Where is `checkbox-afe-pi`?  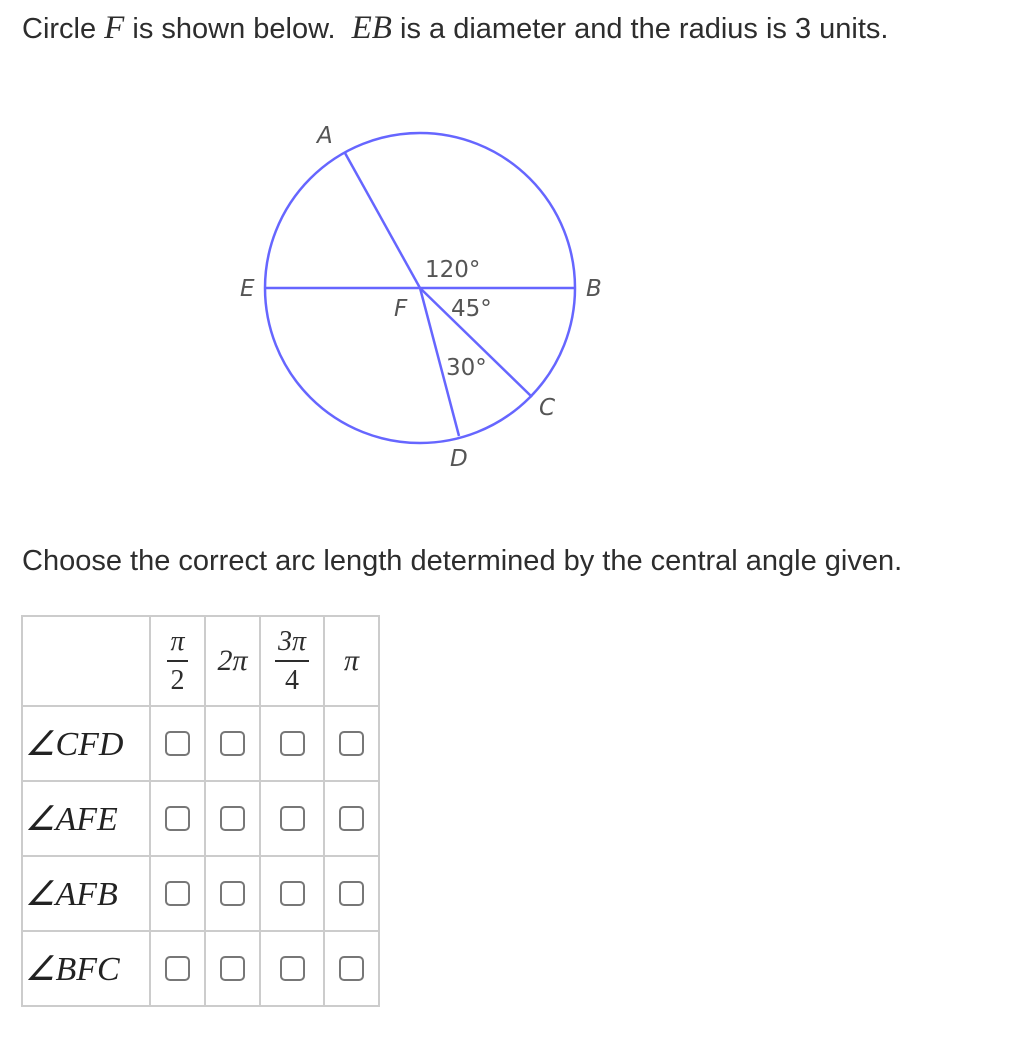 checkbox-afe-pi is located at coordinates (351, 818).